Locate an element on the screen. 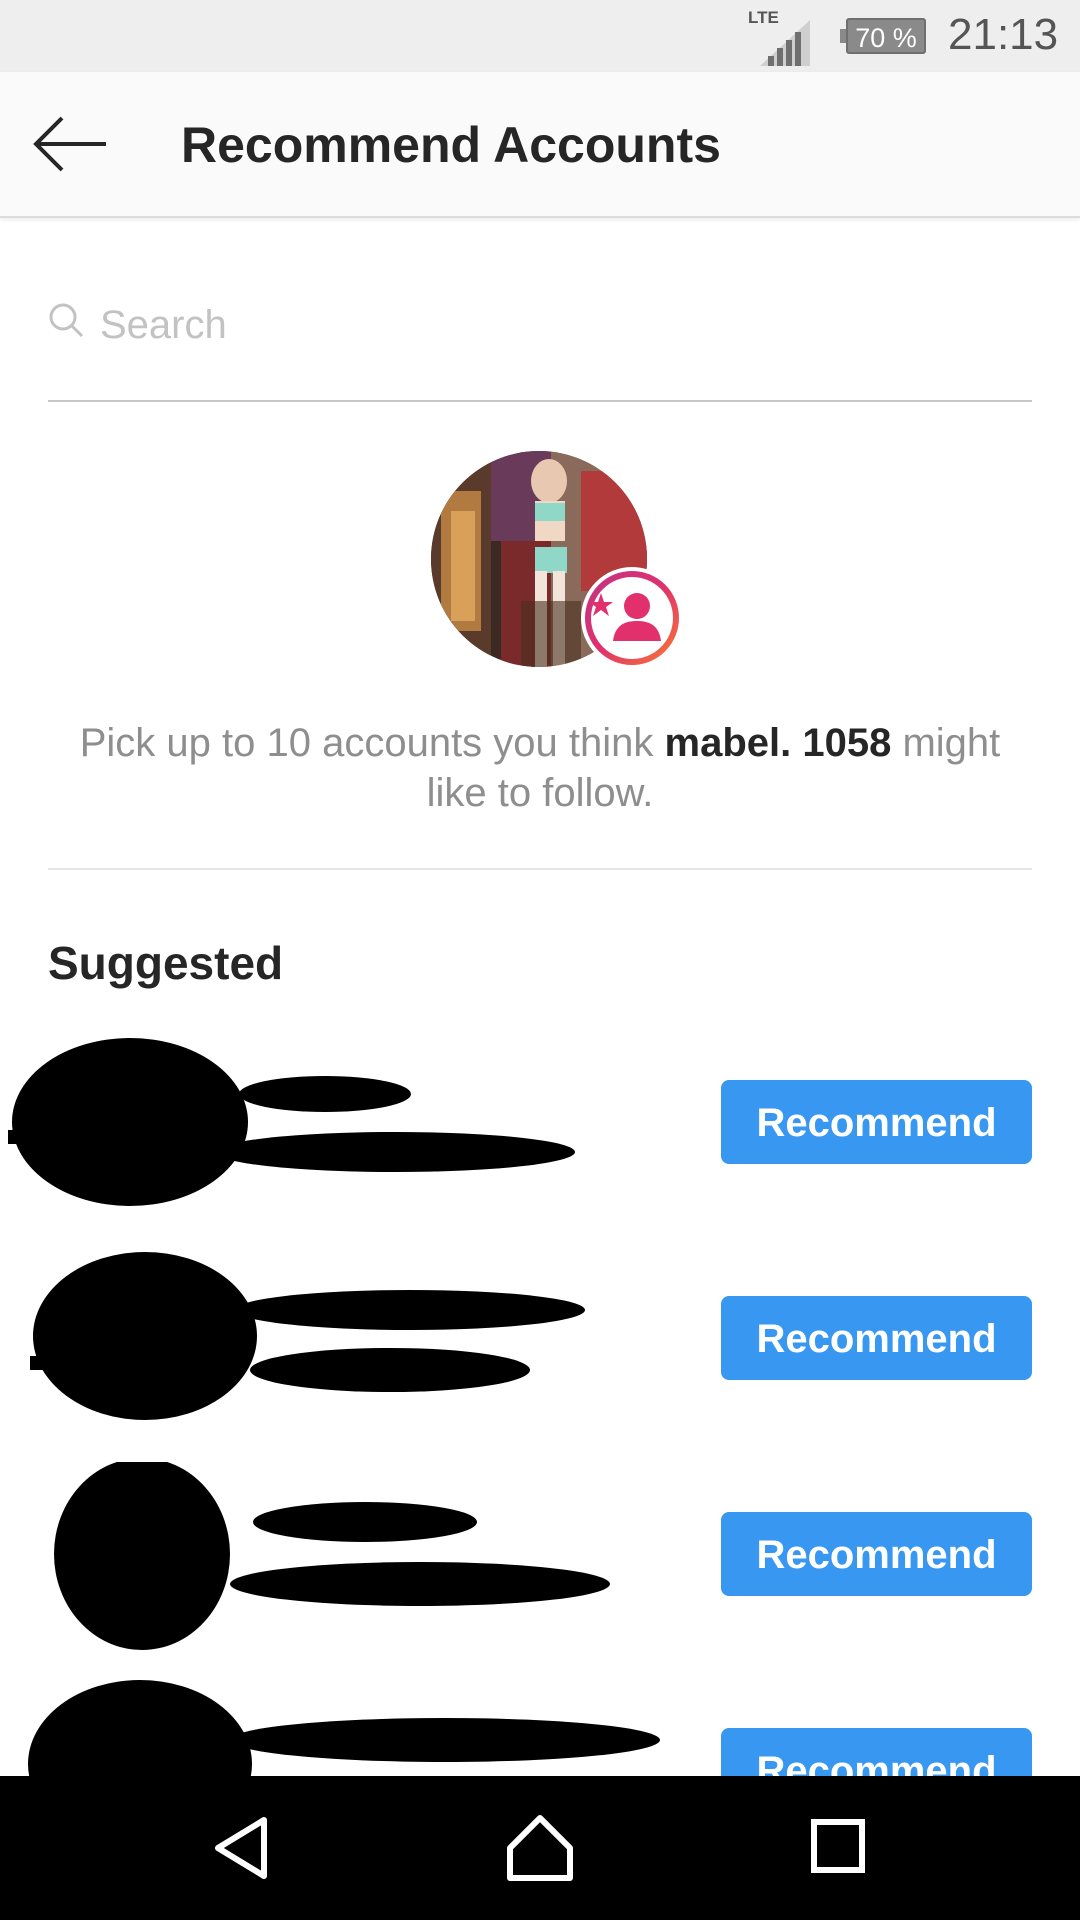  home-icon is located at coordinates (540, 1848).